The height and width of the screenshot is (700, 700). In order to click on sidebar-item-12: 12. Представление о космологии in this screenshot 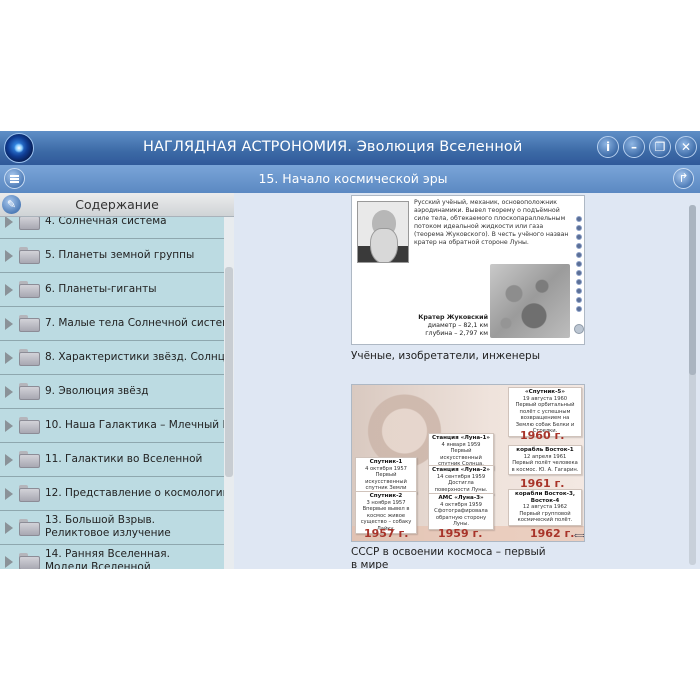, I will do `click(112, 494)`.